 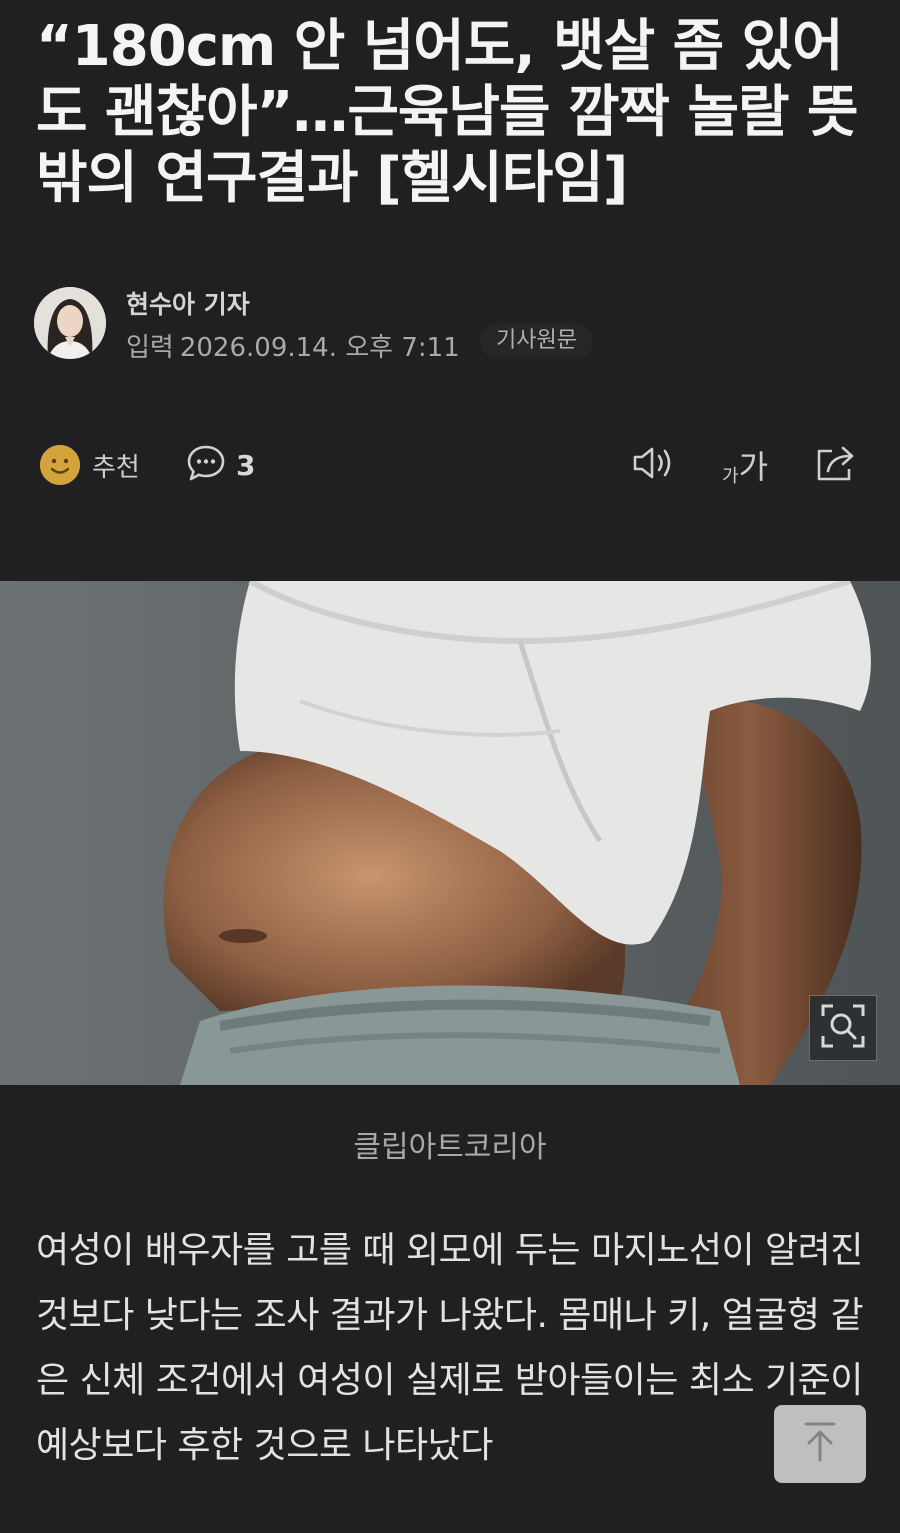 I want to click on comment-button: 3, so click(x=220, y=465).